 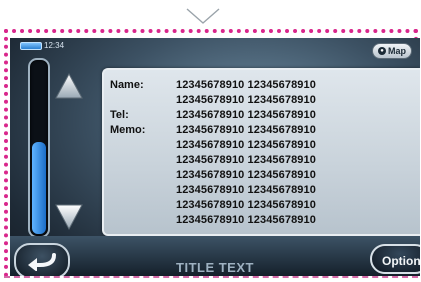 What do you see at coordinates (203, 16) in the screenshot?
I see `chevron-down-icon` at bounding box center [203, 16].